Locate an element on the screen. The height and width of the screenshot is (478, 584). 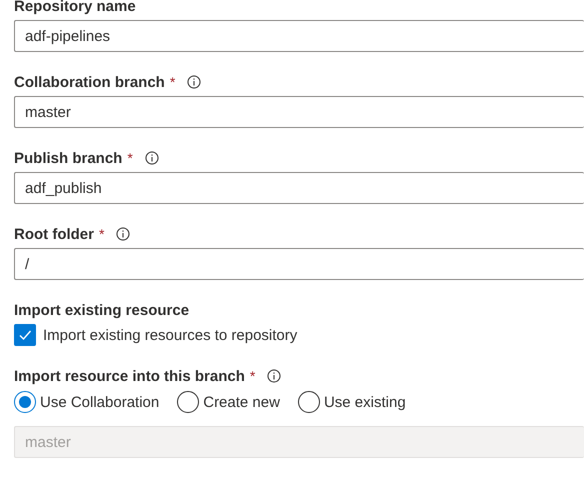
text-field: / is located at coordinates (299, 264).